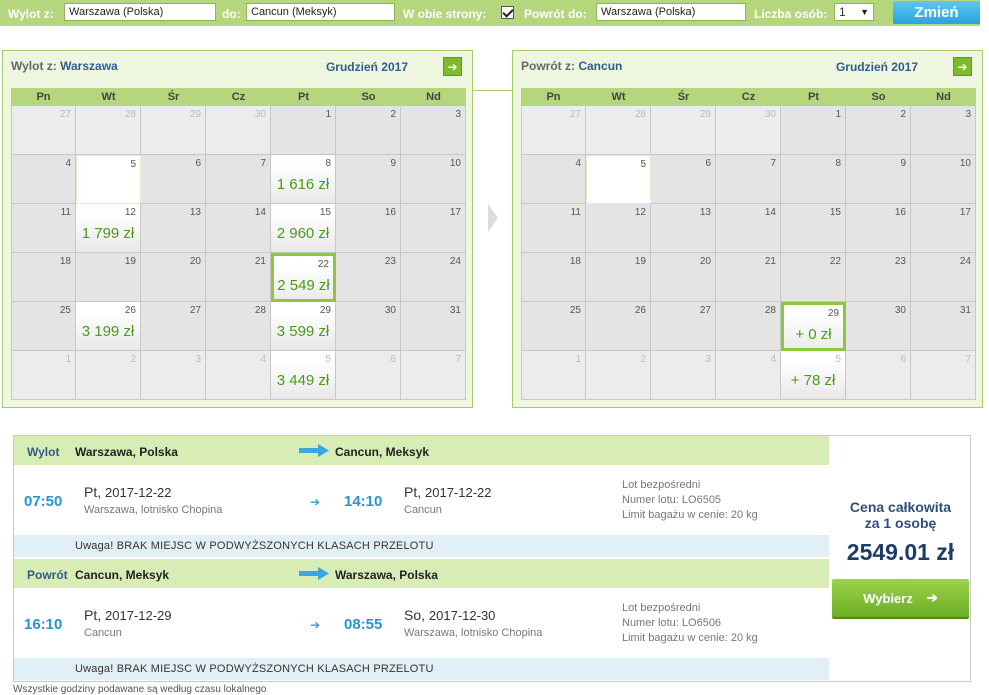 This screenshot has height=695, width=989. I want to click on arrow-right-icon, so click(493, 218).